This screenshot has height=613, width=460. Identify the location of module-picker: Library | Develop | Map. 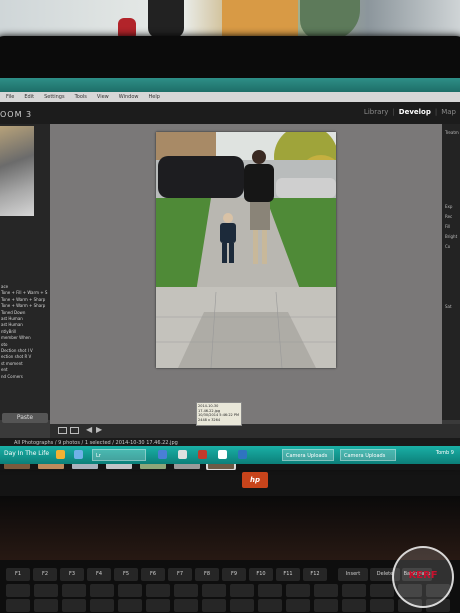
(410, 112).